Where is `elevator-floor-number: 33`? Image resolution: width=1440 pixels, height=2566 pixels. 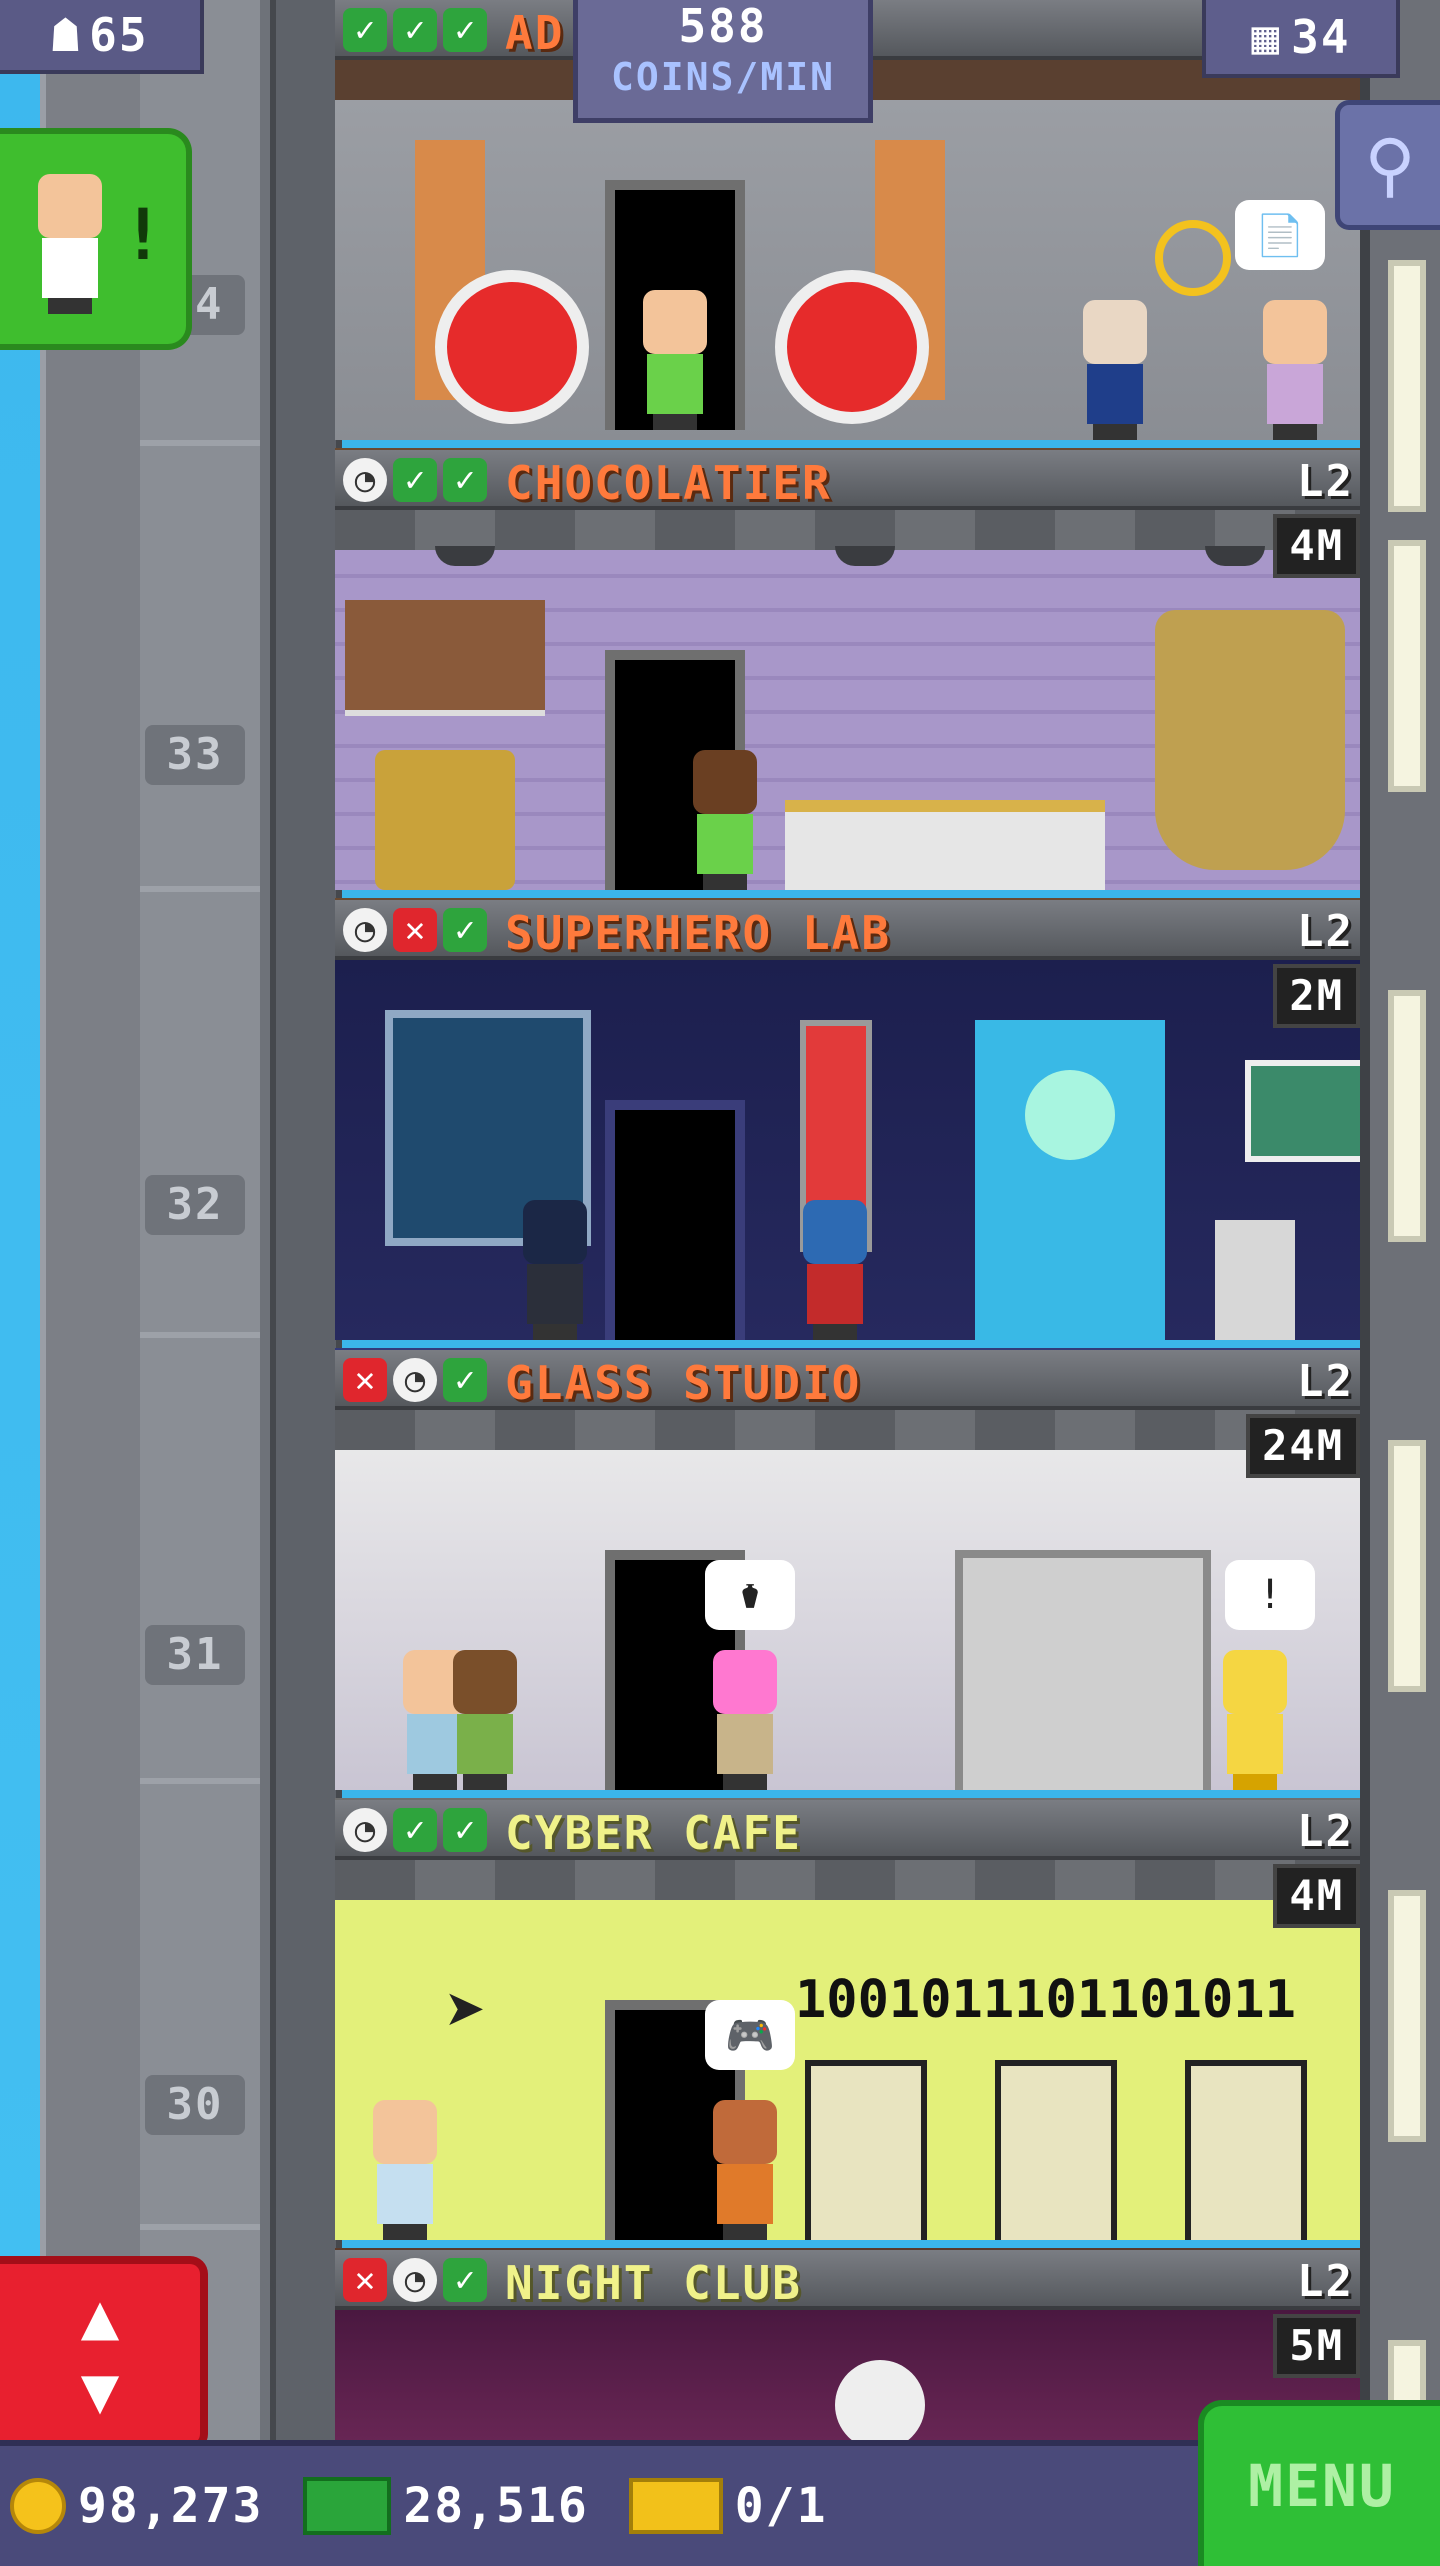
elevator-floor-number: 33 is located at coordinates (195, 755).